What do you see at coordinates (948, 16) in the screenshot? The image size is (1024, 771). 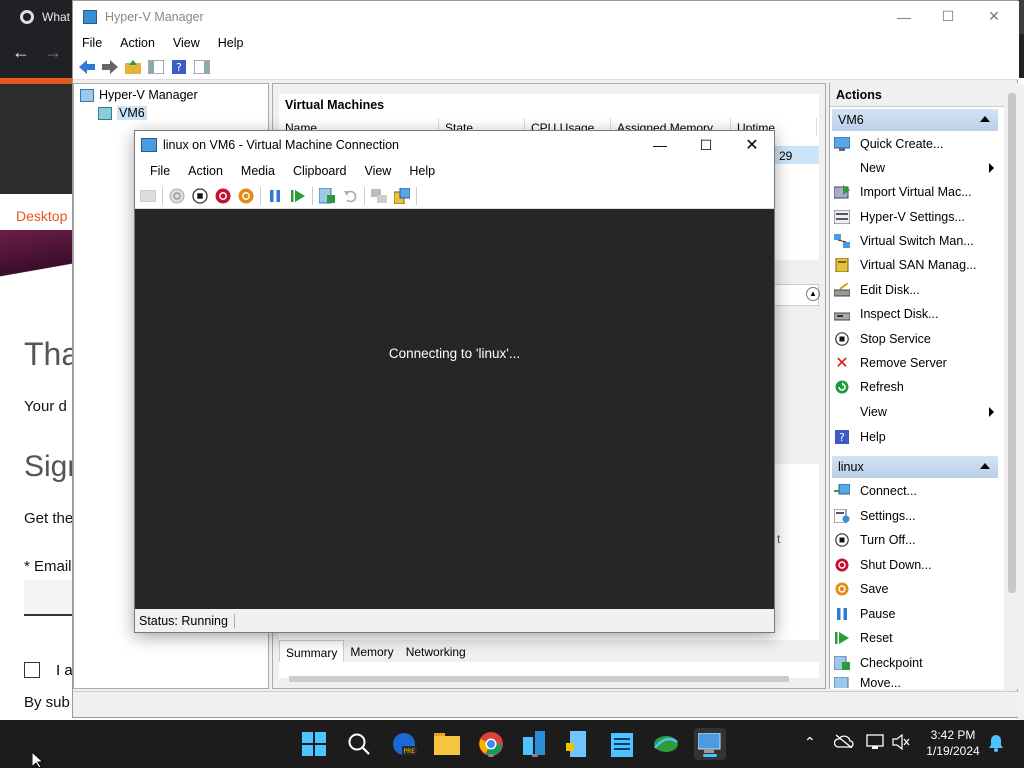 I see `maximize-button: ☐` at bounding box center [948, 16].